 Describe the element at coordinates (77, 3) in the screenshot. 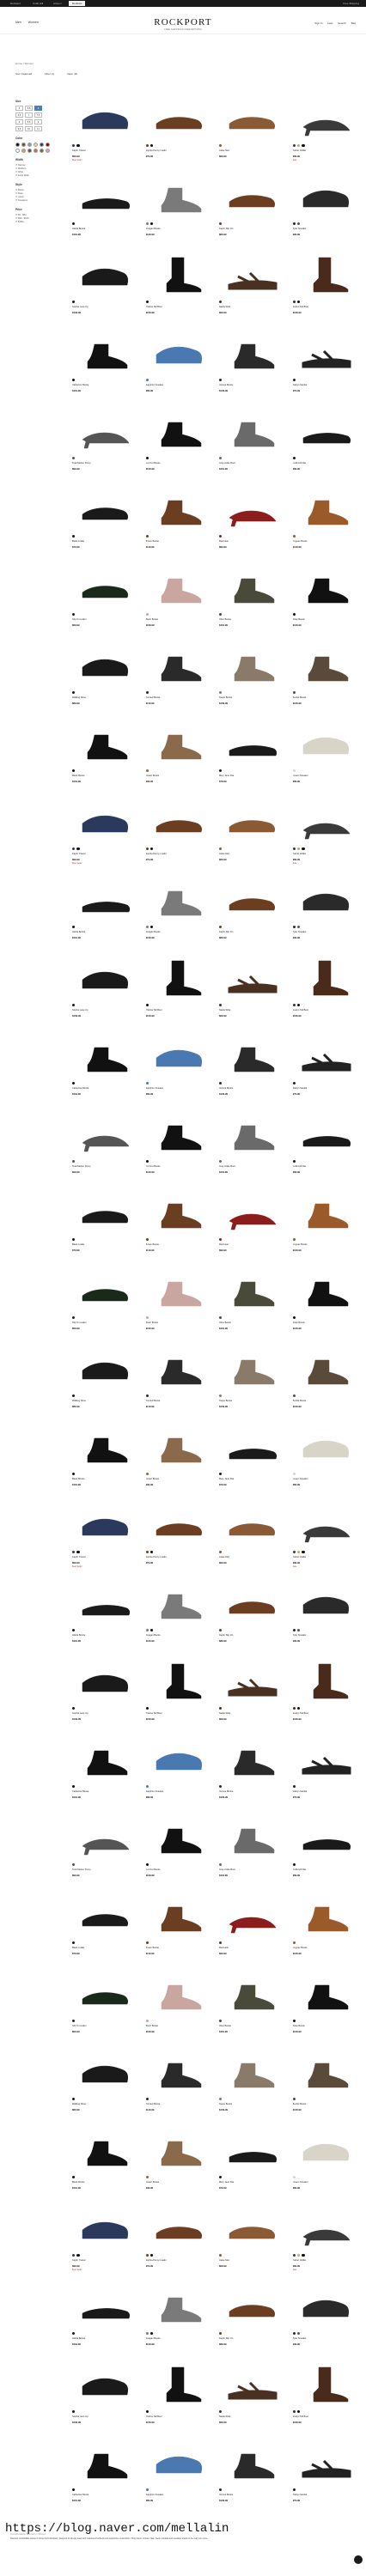

I see `brand-tab-3: Dunham` at that location.